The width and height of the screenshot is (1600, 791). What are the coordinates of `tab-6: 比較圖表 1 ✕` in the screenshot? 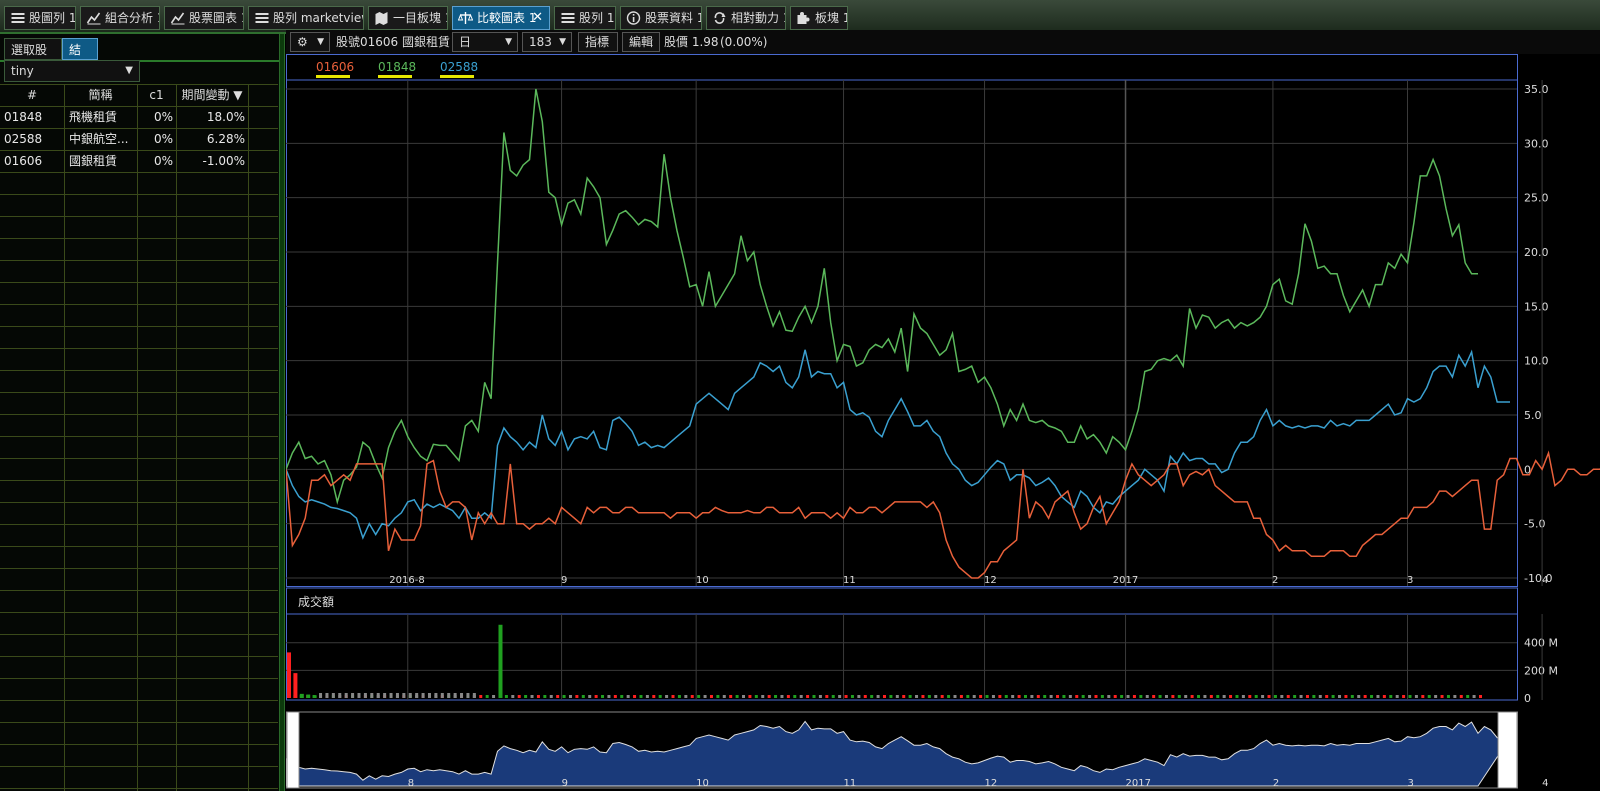 It's located at (501, 18).